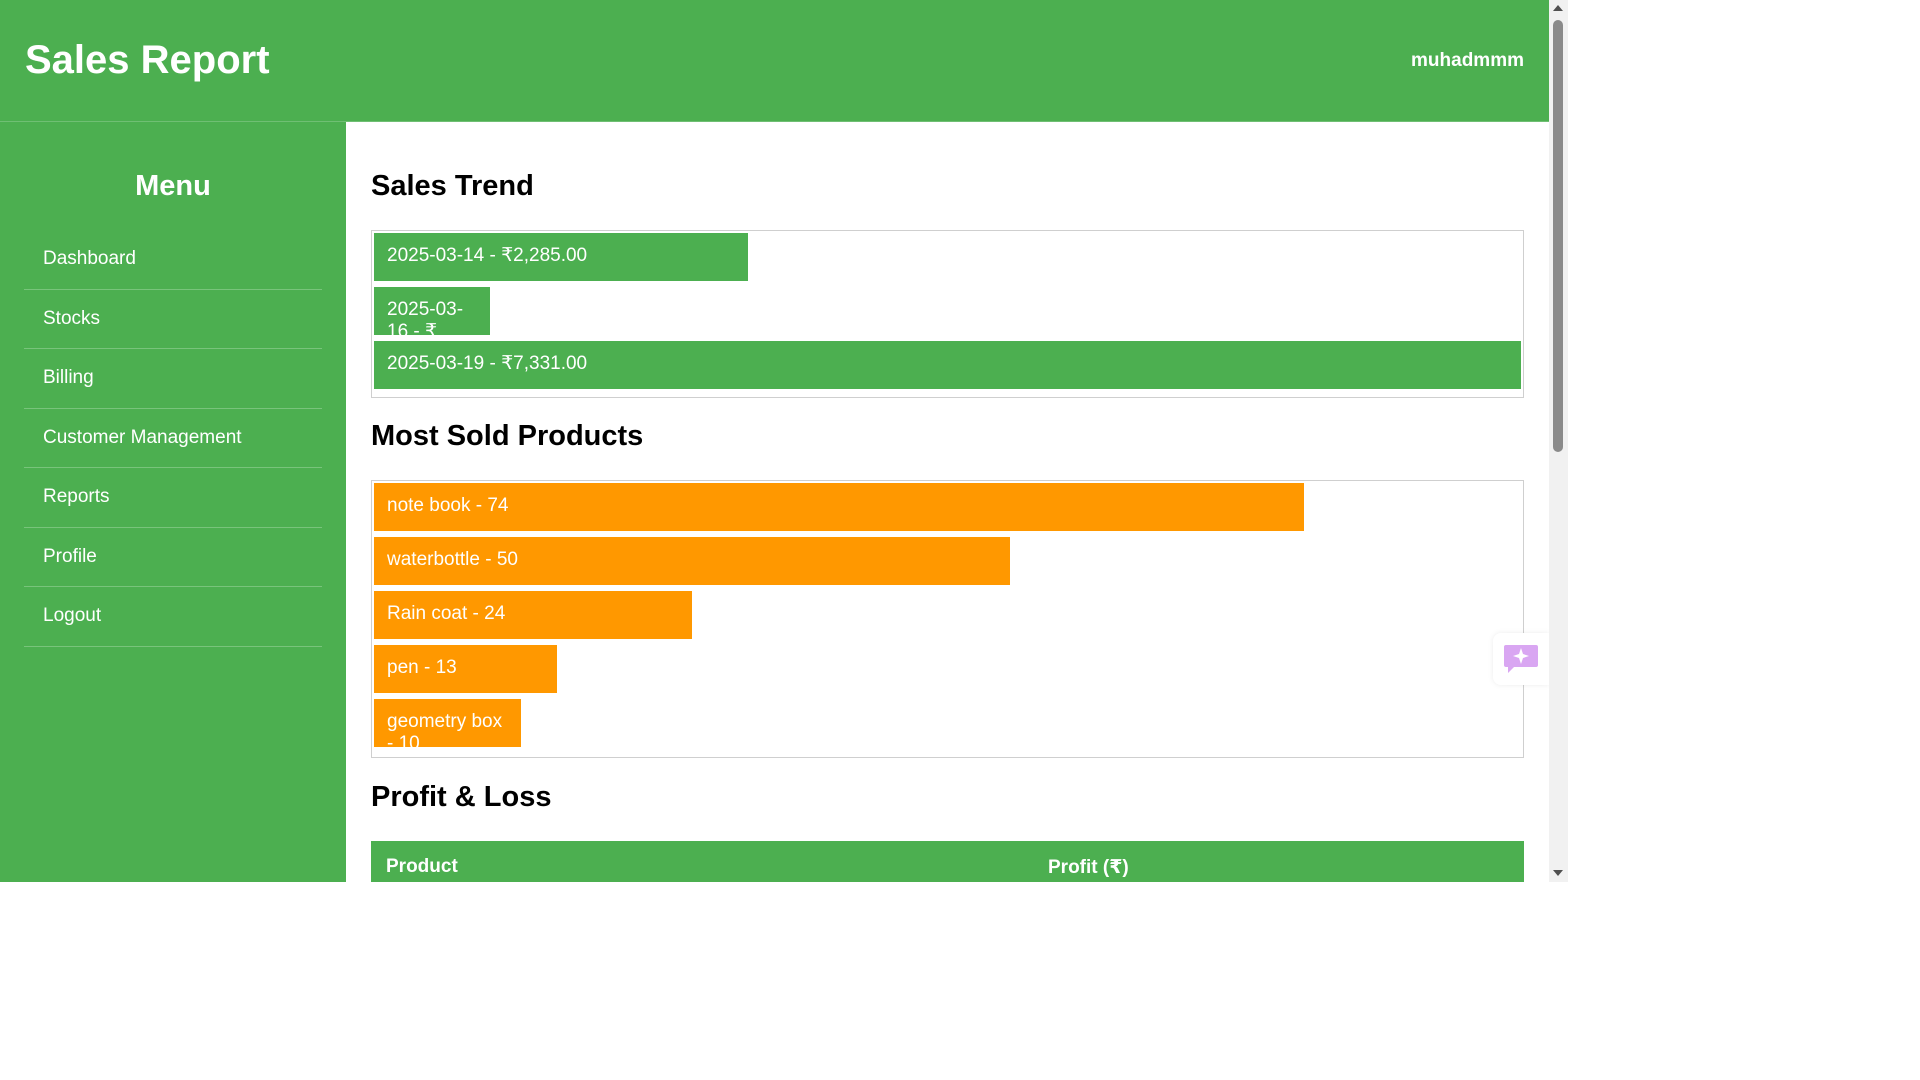  Describe the element at coordinates (147, 60) in the screenshot. I see `page-title: Sales Report` at that location.